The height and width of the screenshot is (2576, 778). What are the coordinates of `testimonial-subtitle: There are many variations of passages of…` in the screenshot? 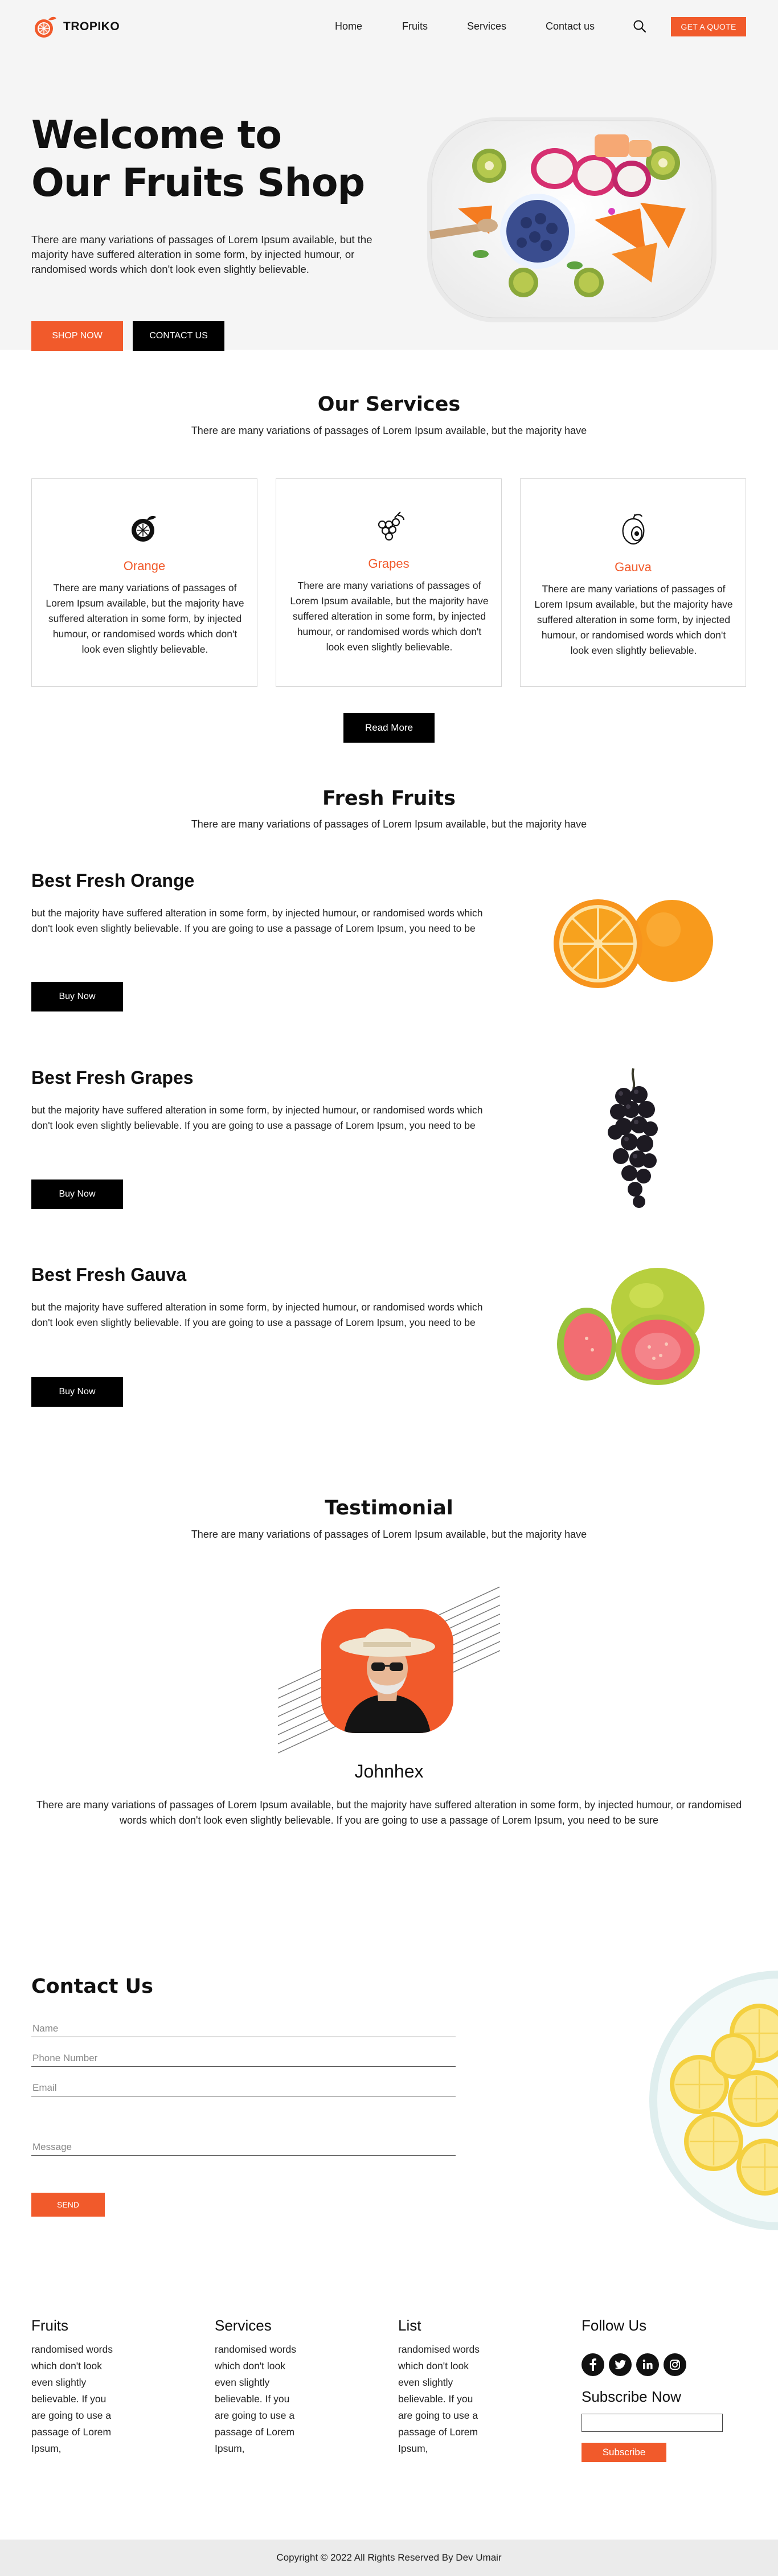 It's located at (389, 1535).